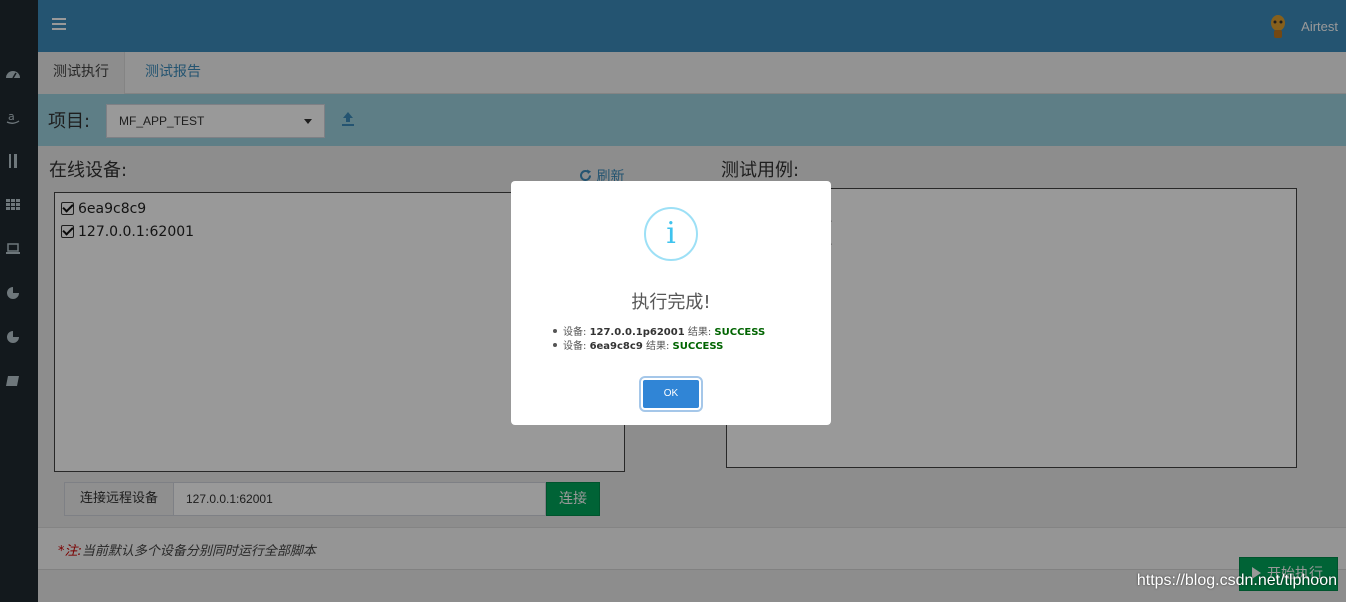  Describe the element at coordinates (616, 346) in the screenshot. I see `device-value: 6ea9c8c9` at that location.